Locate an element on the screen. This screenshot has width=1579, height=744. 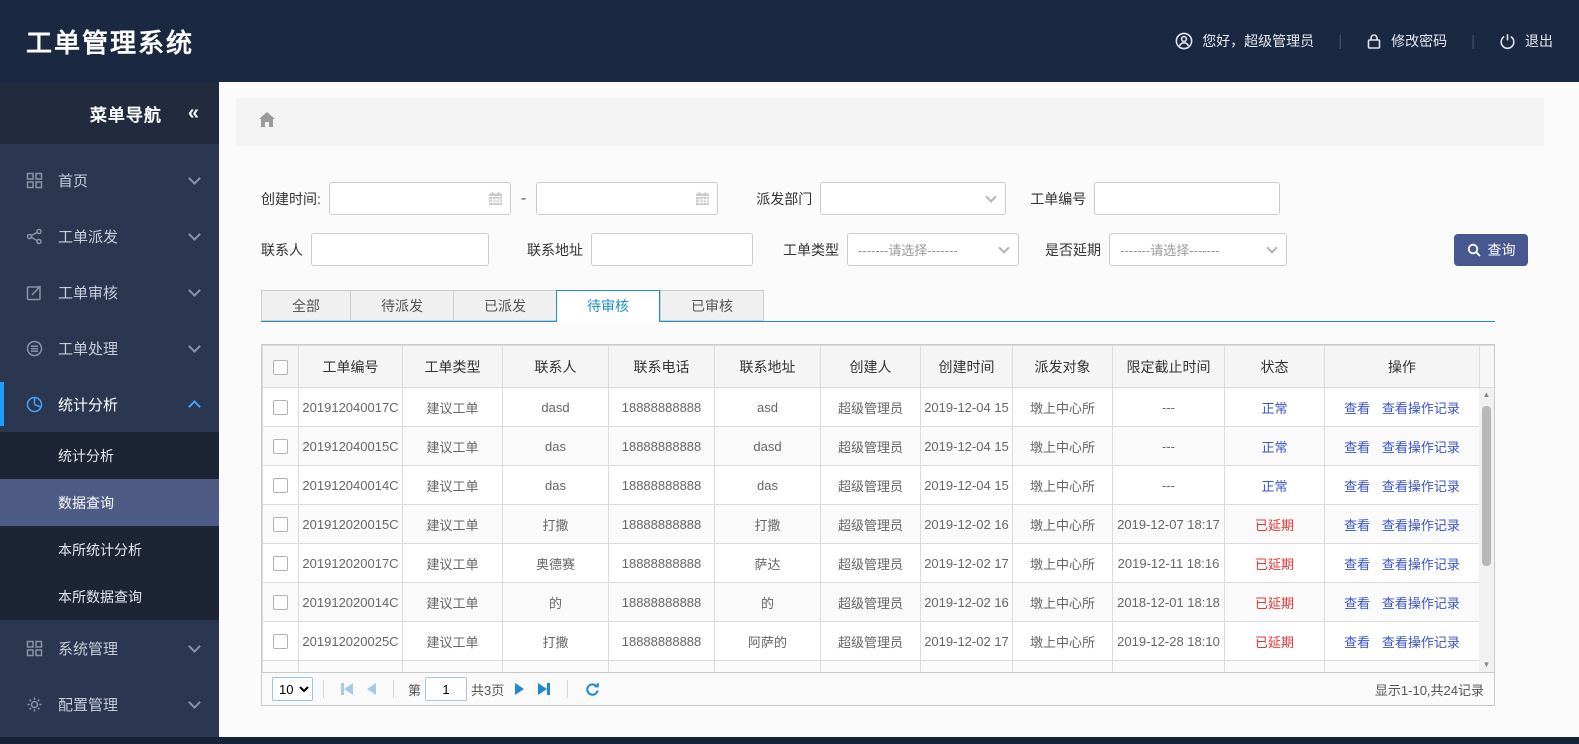
tab-all: 全部 is located at coordinates (305, 305).